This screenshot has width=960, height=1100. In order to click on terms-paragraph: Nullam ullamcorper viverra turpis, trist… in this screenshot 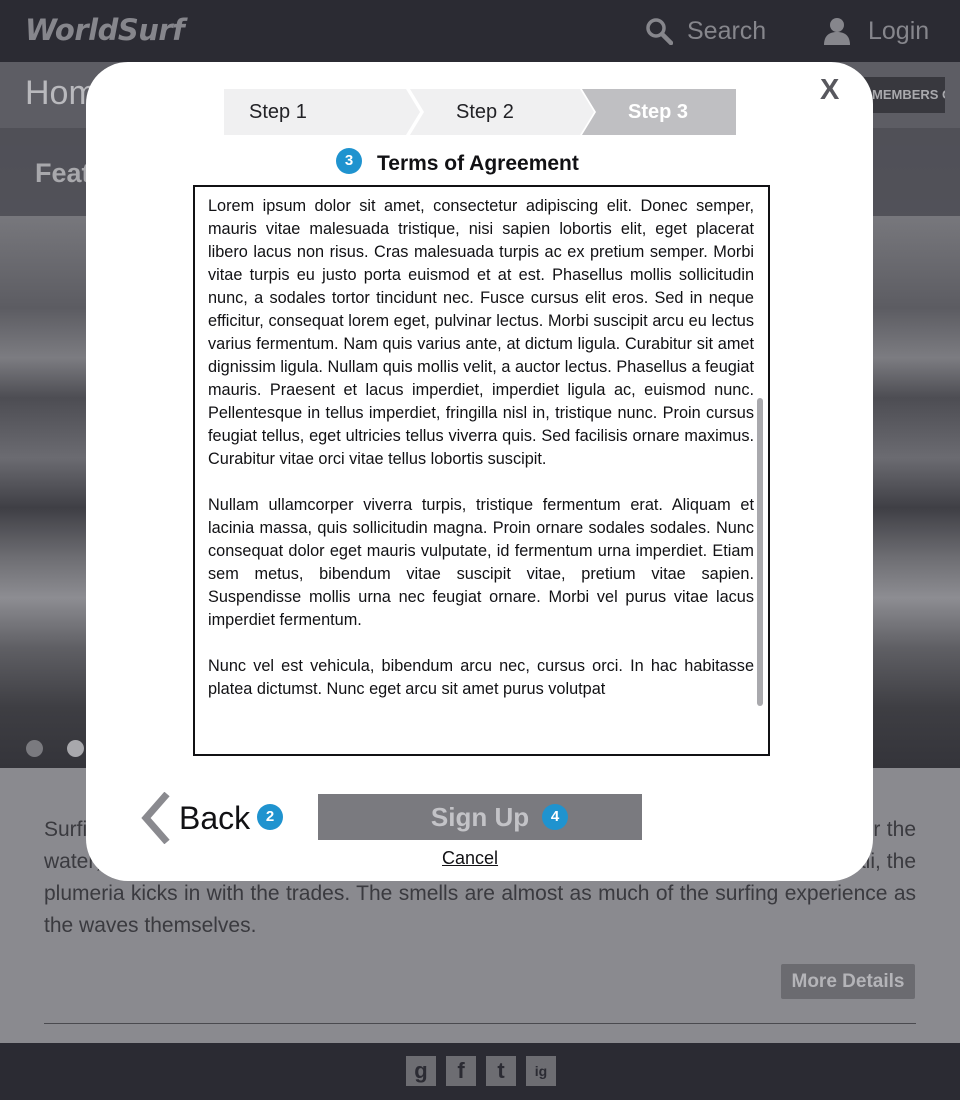, I will do `click(481, 562)`.